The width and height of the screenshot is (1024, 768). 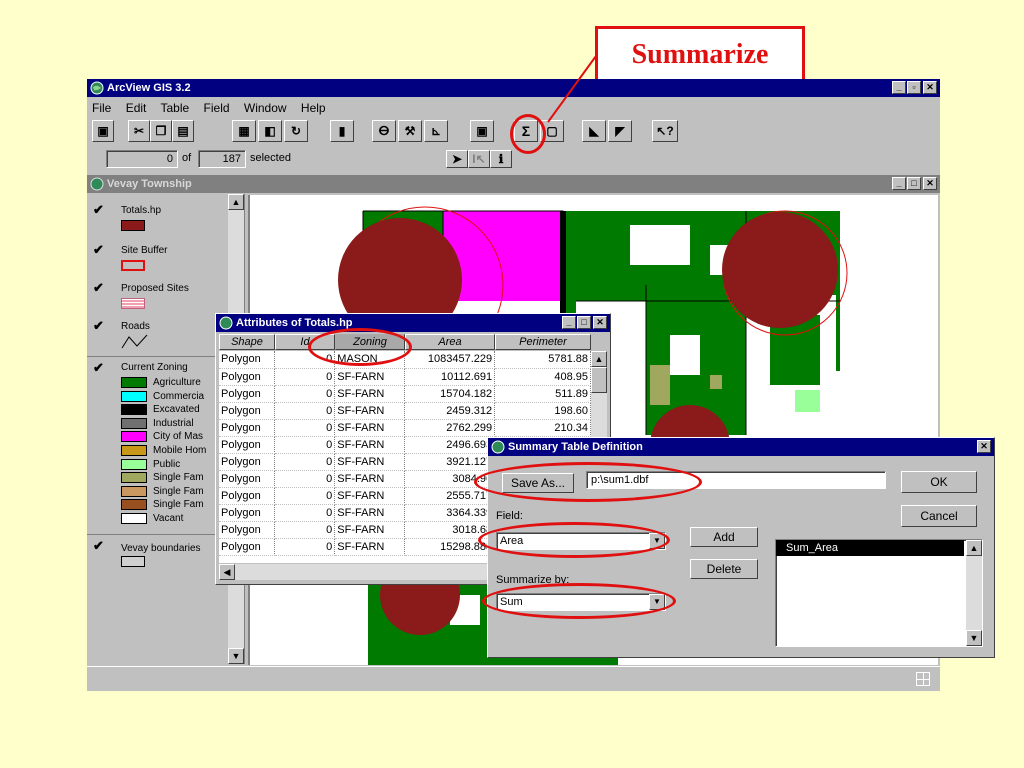 What do you see at coordinates (513, 88) in the screenshot?
I see `app-titlebar: ArcView GIS 3.2 _ ▫ ✕` at bounding box center [513, 88].